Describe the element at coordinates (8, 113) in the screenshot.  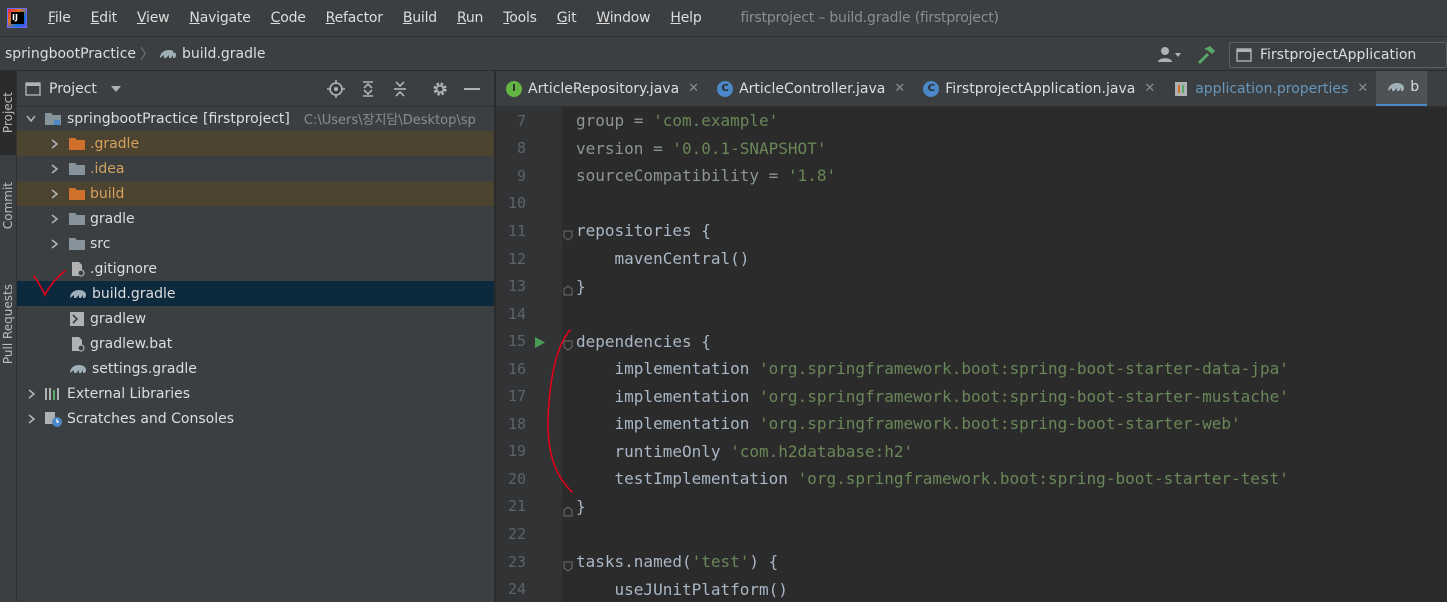
I see `project-tool-tab: Project` at that location.